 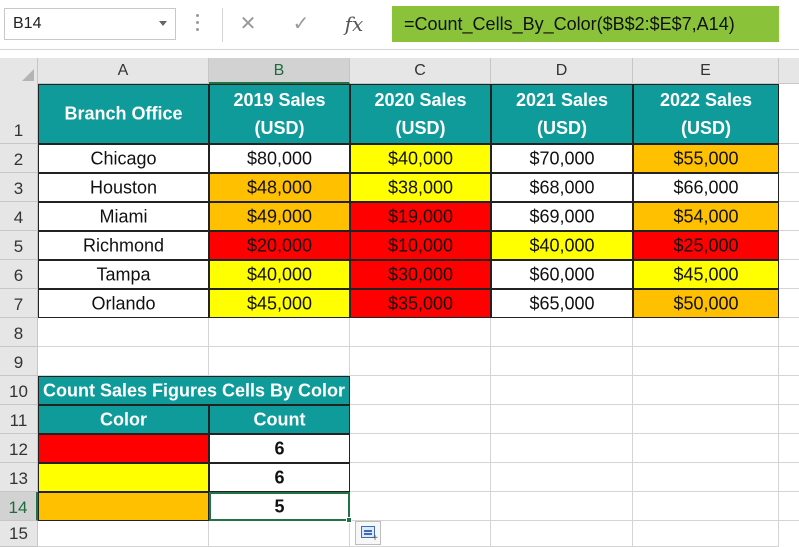 I want to click on sales-cell: $69,000, so click(x=562, y=216).